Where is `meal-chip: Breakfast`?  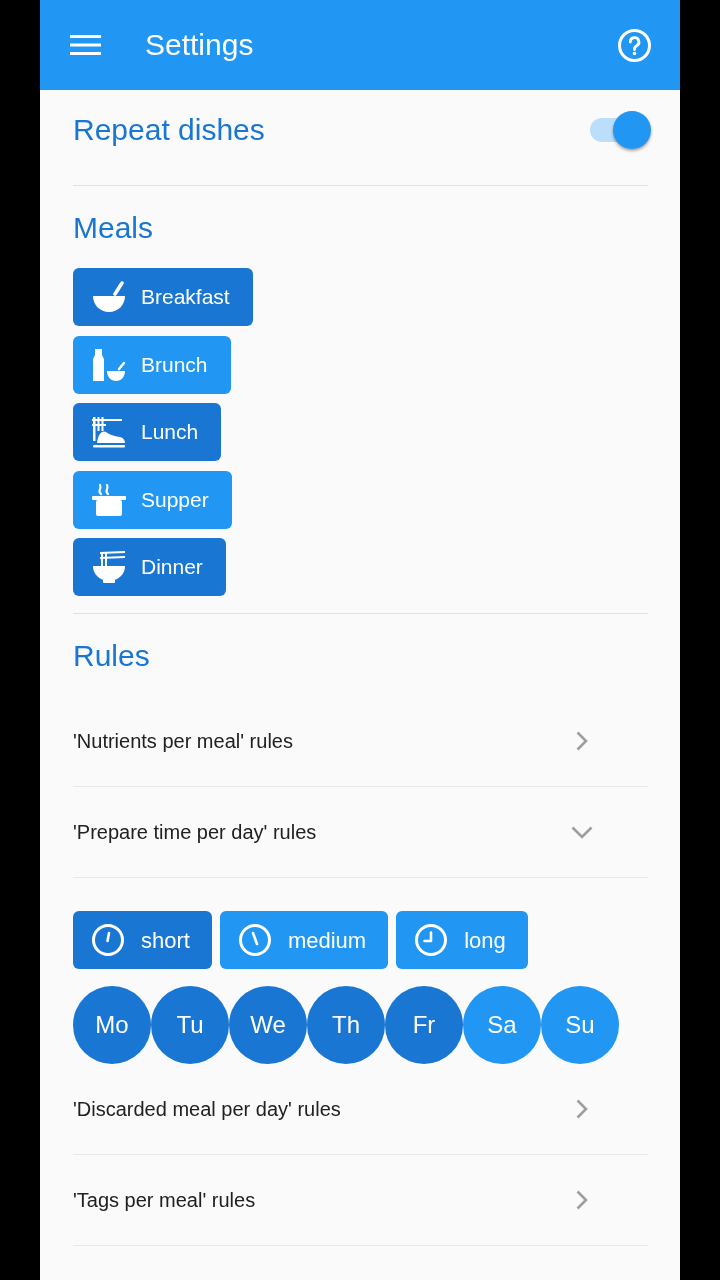
meal-chip: Breakfast is located at coordinates (163, 297).